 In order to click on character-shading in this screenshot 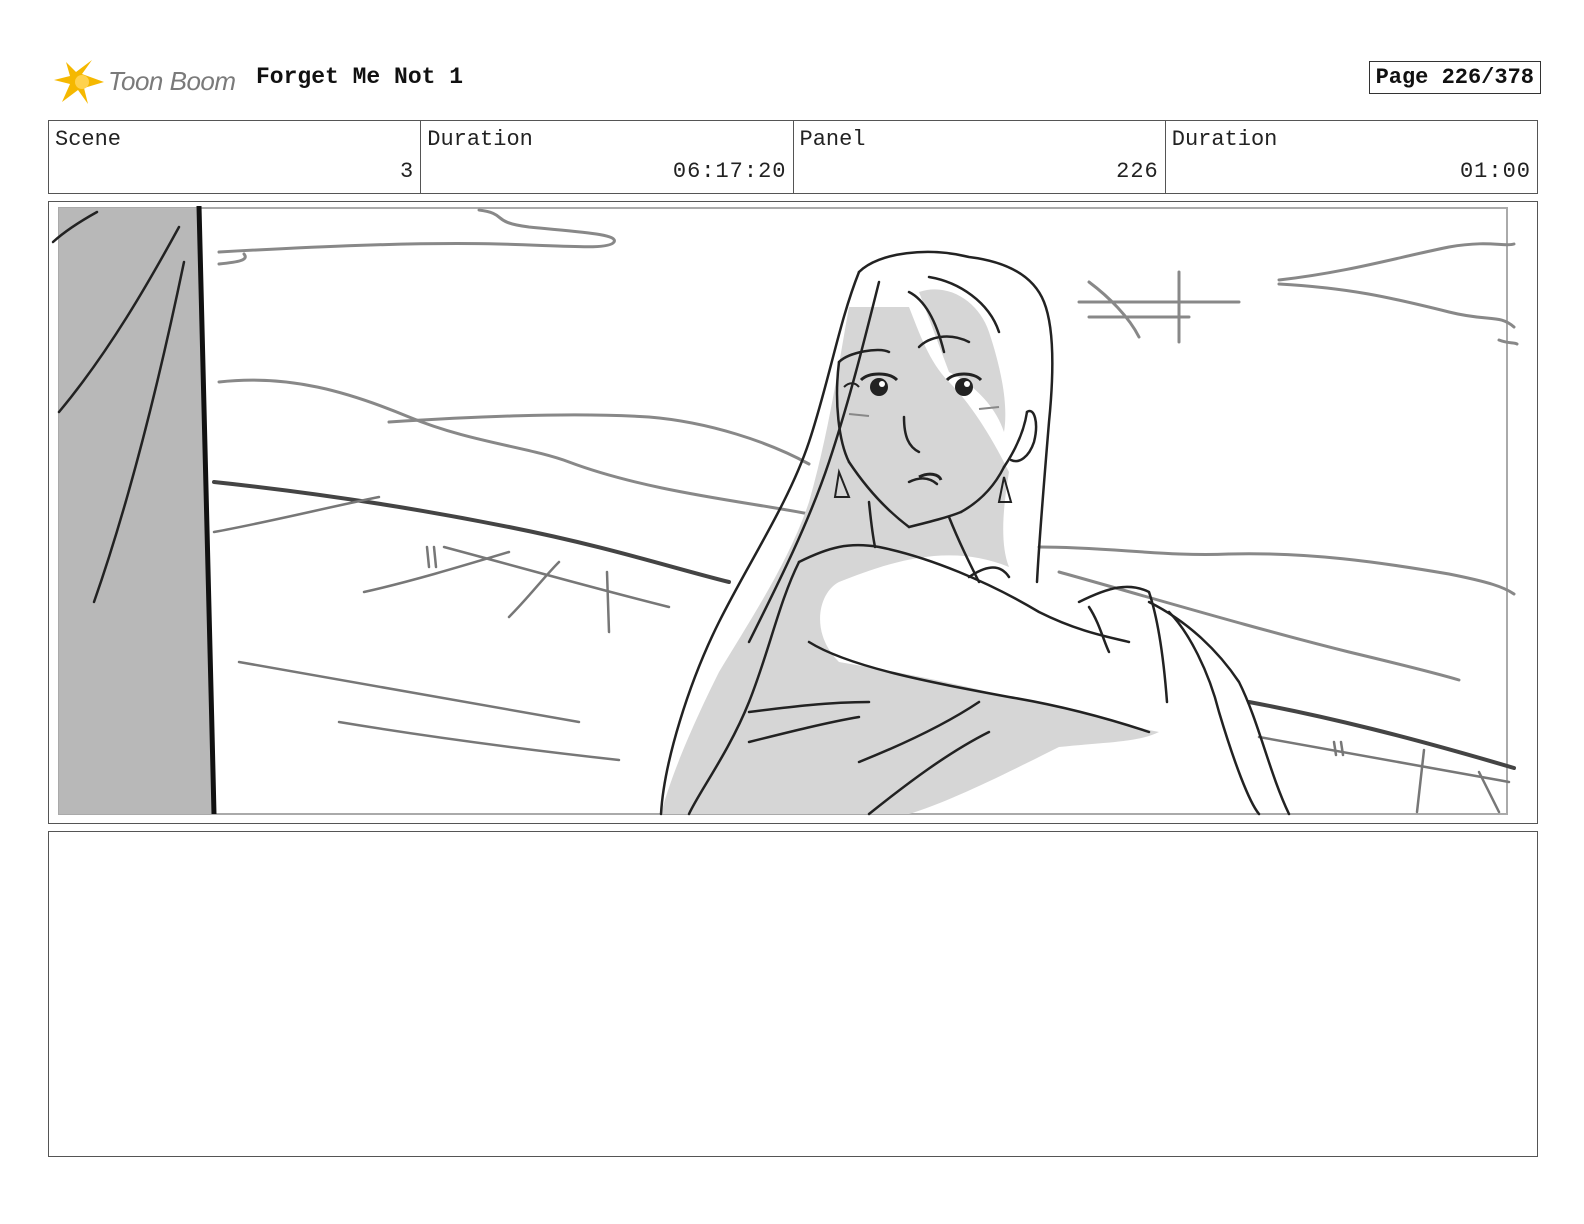, I will do `click(910, 551)`.